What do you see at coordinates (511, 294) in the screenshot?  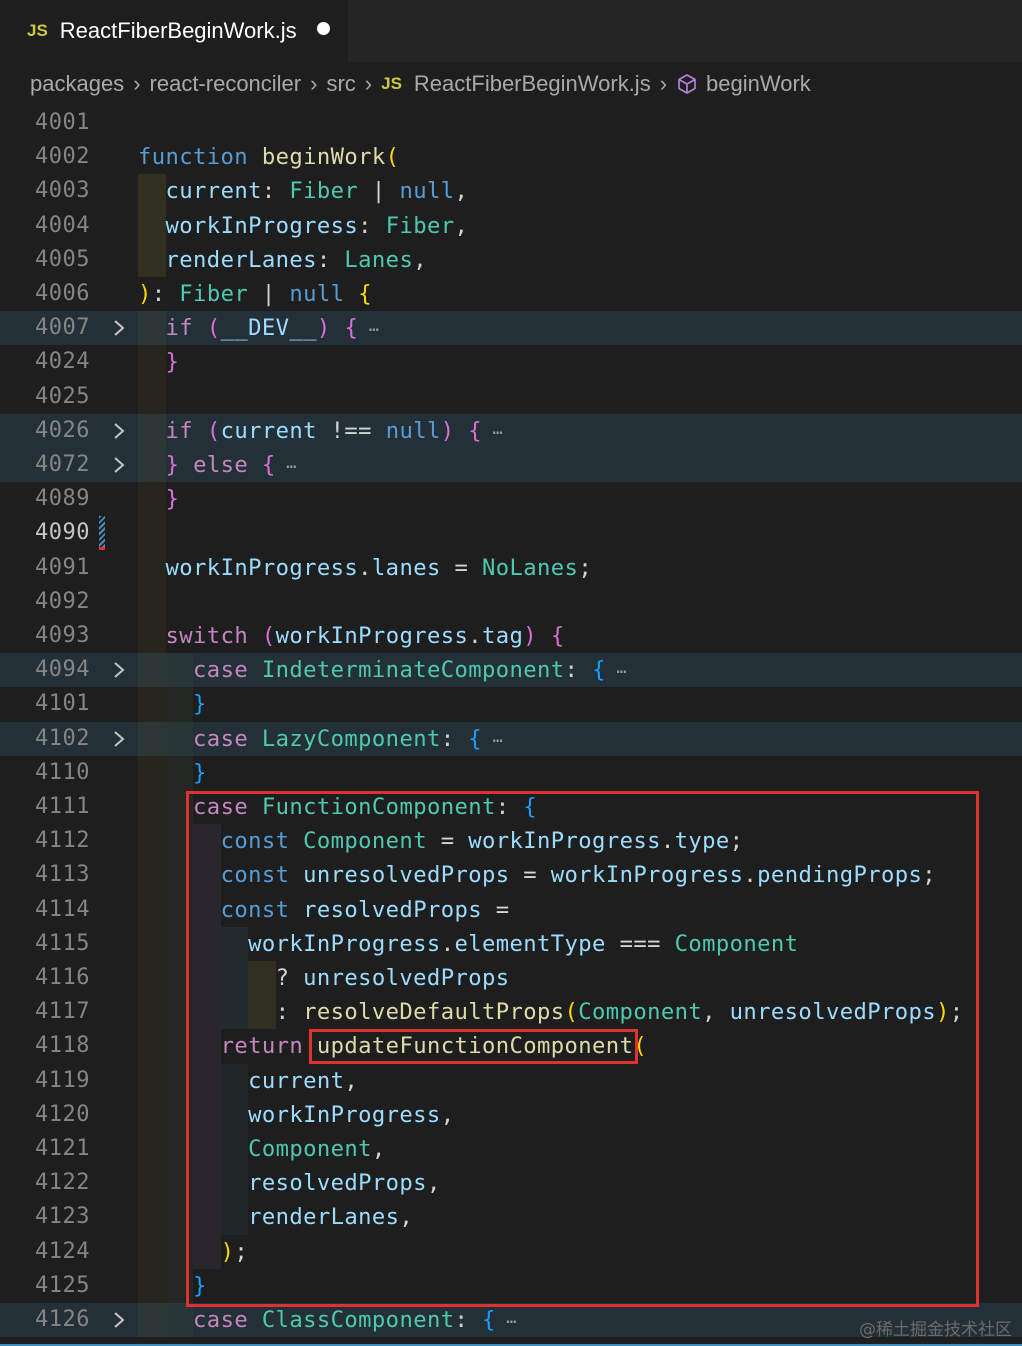 I see `code-line: 4006): Fiber | null {` at bounding box center [511, 294].